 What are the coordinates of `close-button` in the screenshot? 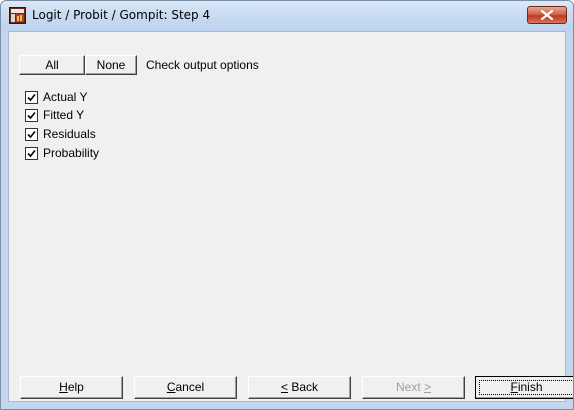 It's located at (547, 15).